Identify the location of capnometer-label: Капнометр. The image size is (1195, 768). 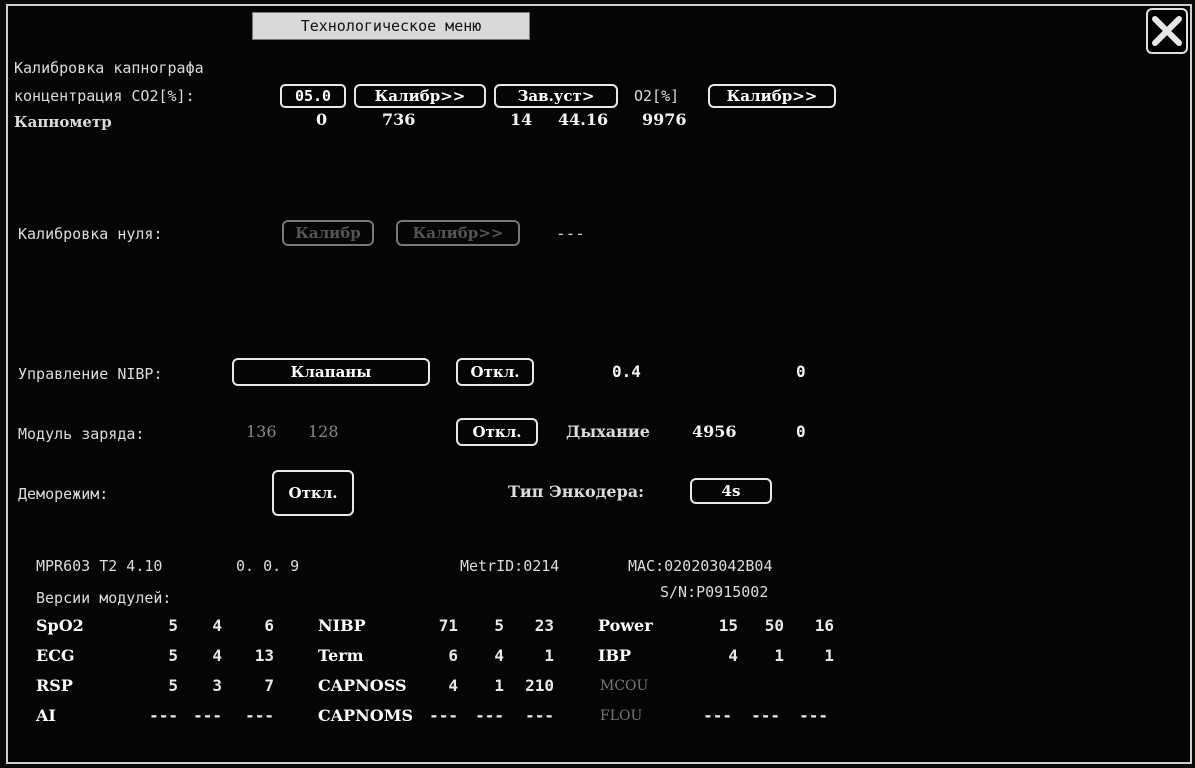
(63, 122).